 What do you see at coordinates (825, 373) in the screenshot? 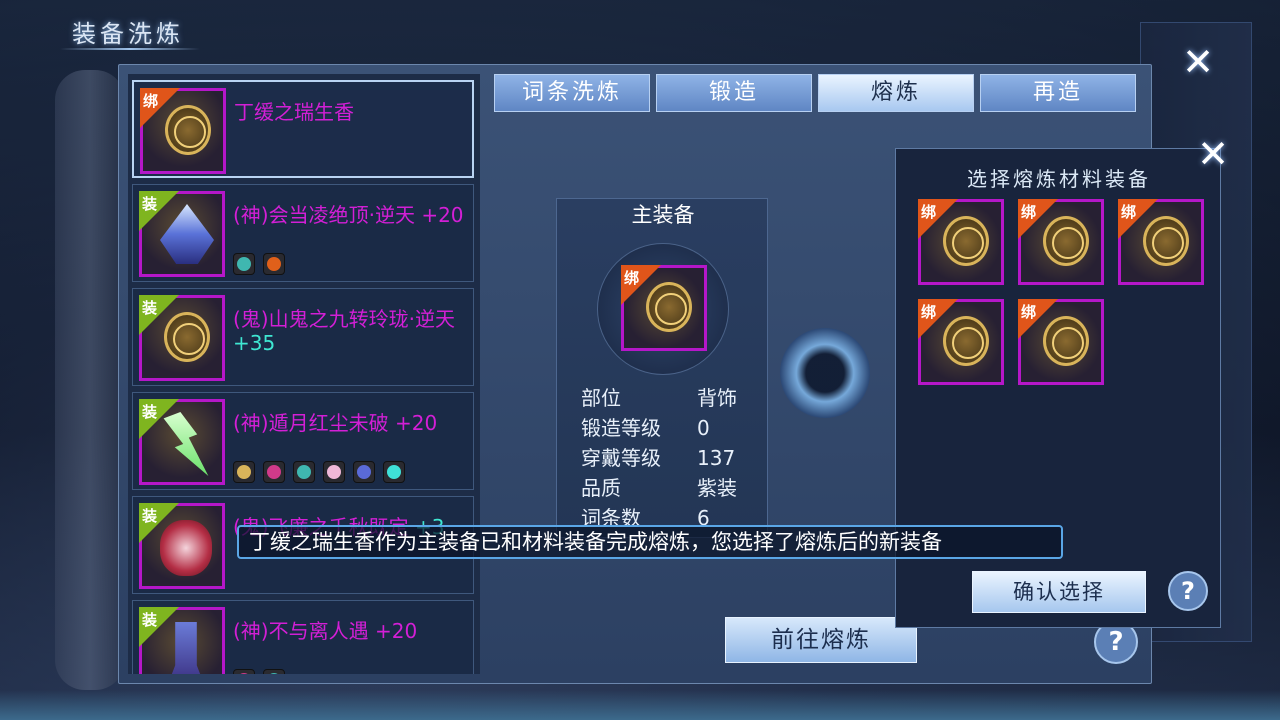
I see `smelt-swirl-icon` at bounding box center [825, 373].